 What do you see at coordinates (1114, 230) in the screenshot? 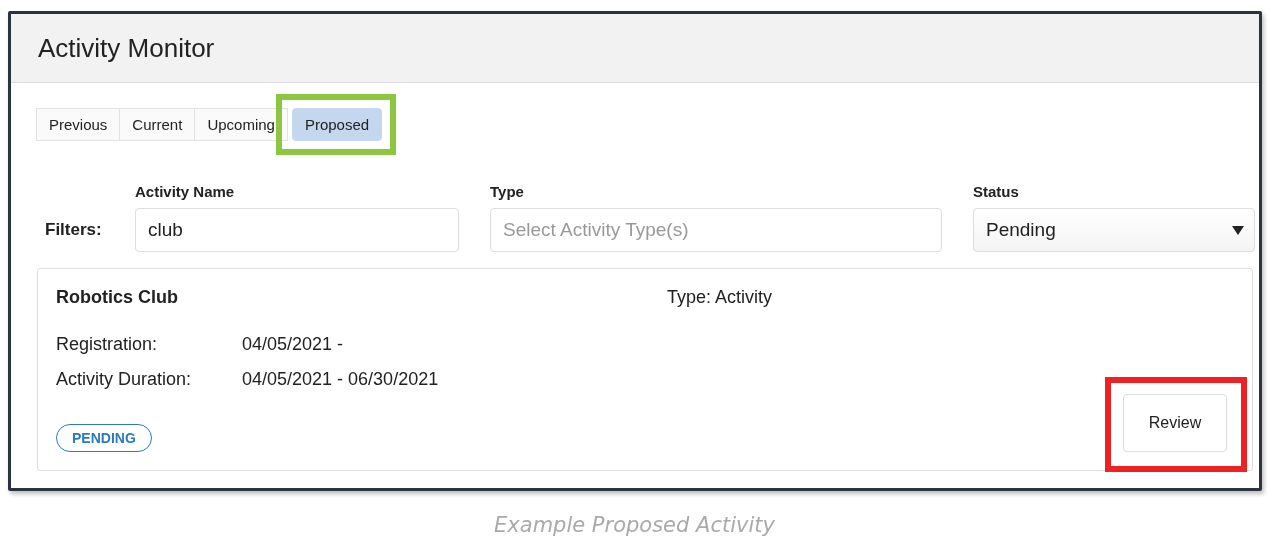
I see `status-dropdown: Pending` at bounding box center [1114, 230].